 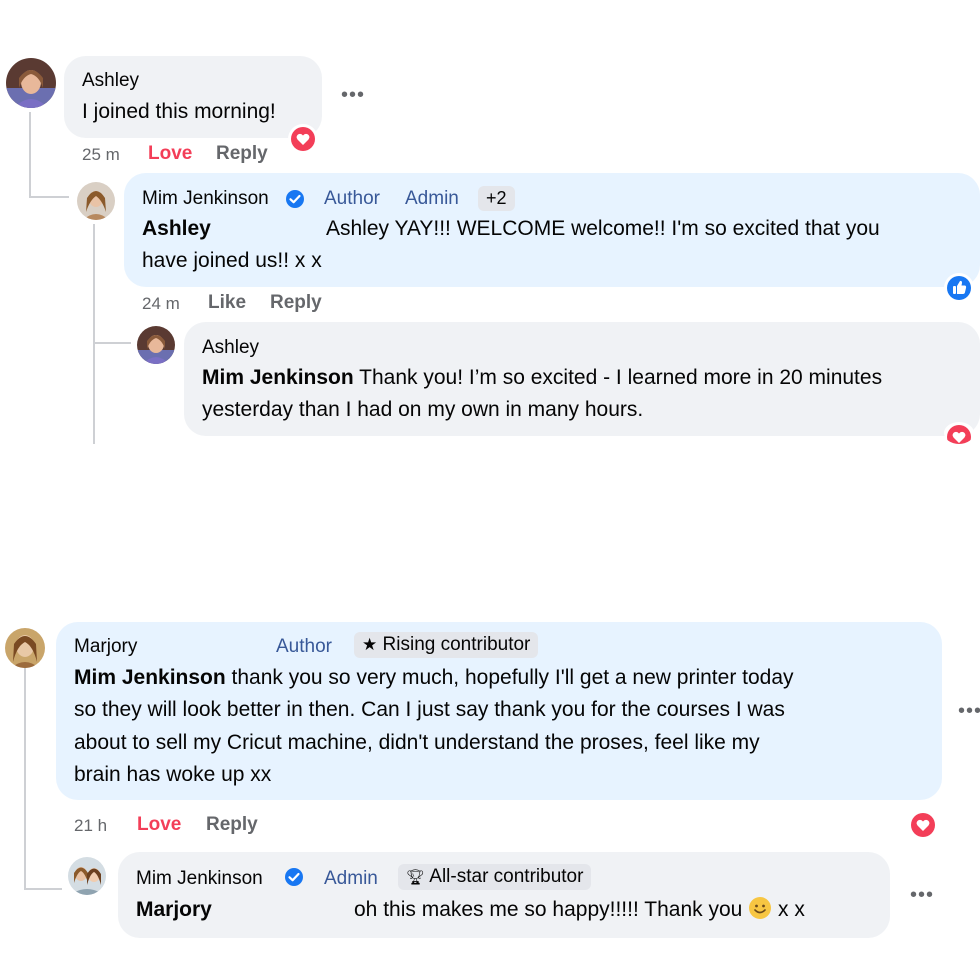 I want to click on all-star-contributor-badge: 🏆︎ All-star contributor, so click(x=495, y=877).